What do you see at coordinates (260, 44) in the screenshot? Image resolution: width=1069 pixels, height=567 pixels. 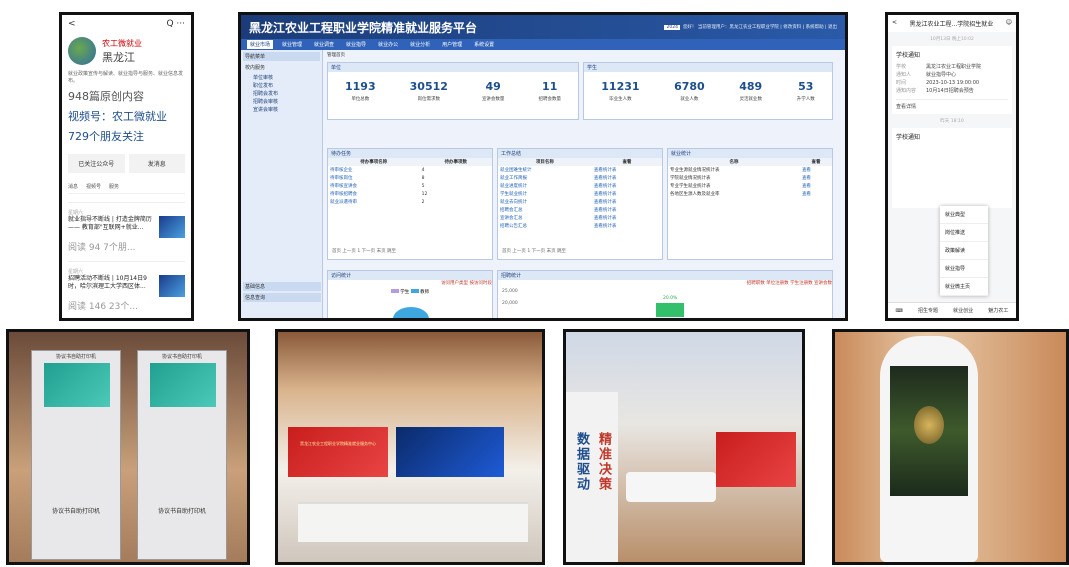 I see `nav-item: 就业市场` at bounding box center [260, 44].